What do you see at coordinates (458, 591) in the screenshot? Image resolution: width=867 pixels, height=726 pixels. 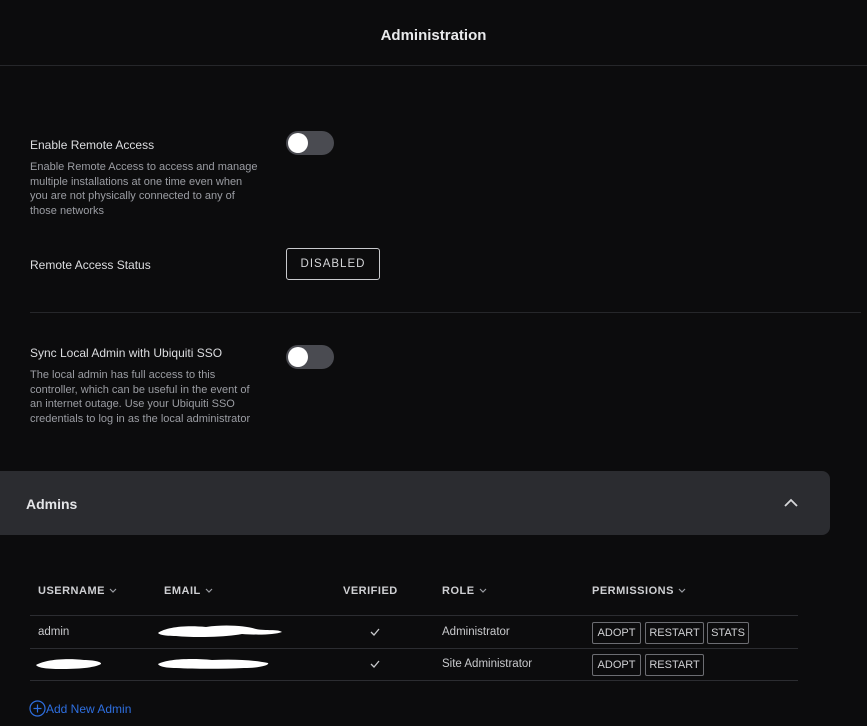 I see `column-label: ROLE` at bounding box center [458, 591].